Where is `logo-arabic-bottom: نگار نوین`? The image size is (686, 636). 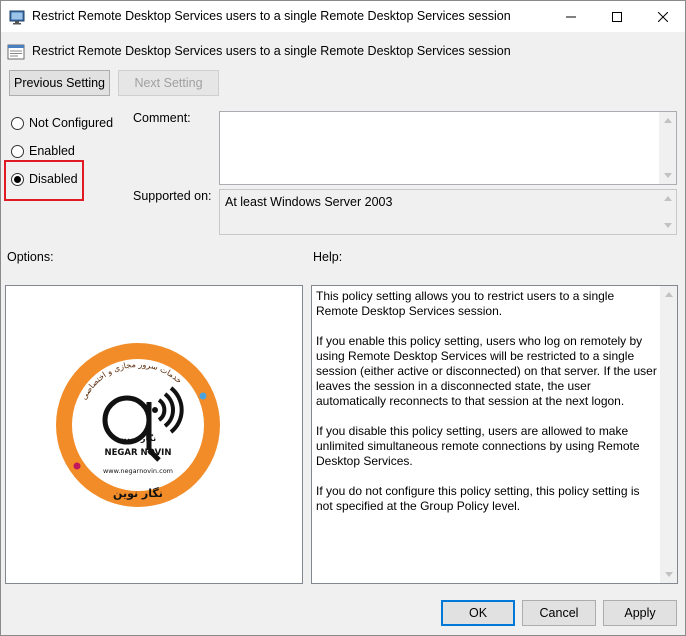 logo-arabic-bottom: نگار نوین is located at coordinates (138, 493).